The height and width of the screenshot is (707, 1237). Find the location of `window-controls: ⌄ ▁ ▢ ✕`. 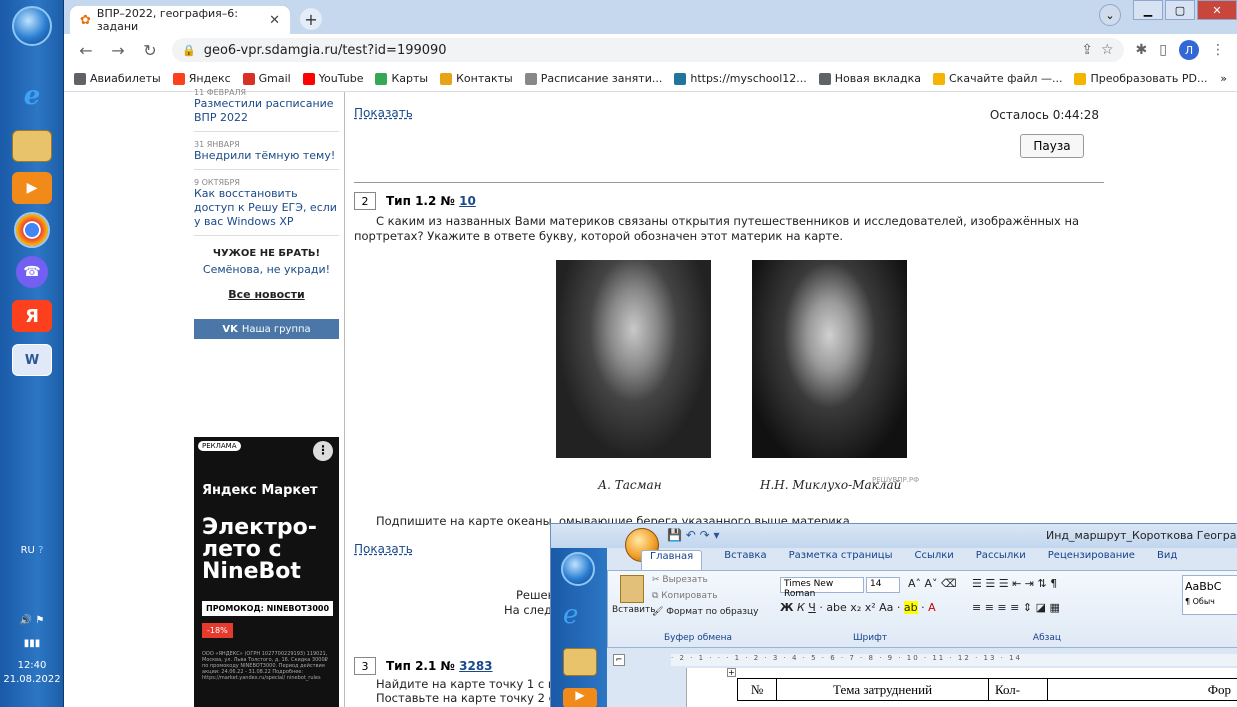

window-controls: ⌄ ▁ ▢ ✕ is located at coordinates (1168, 13).